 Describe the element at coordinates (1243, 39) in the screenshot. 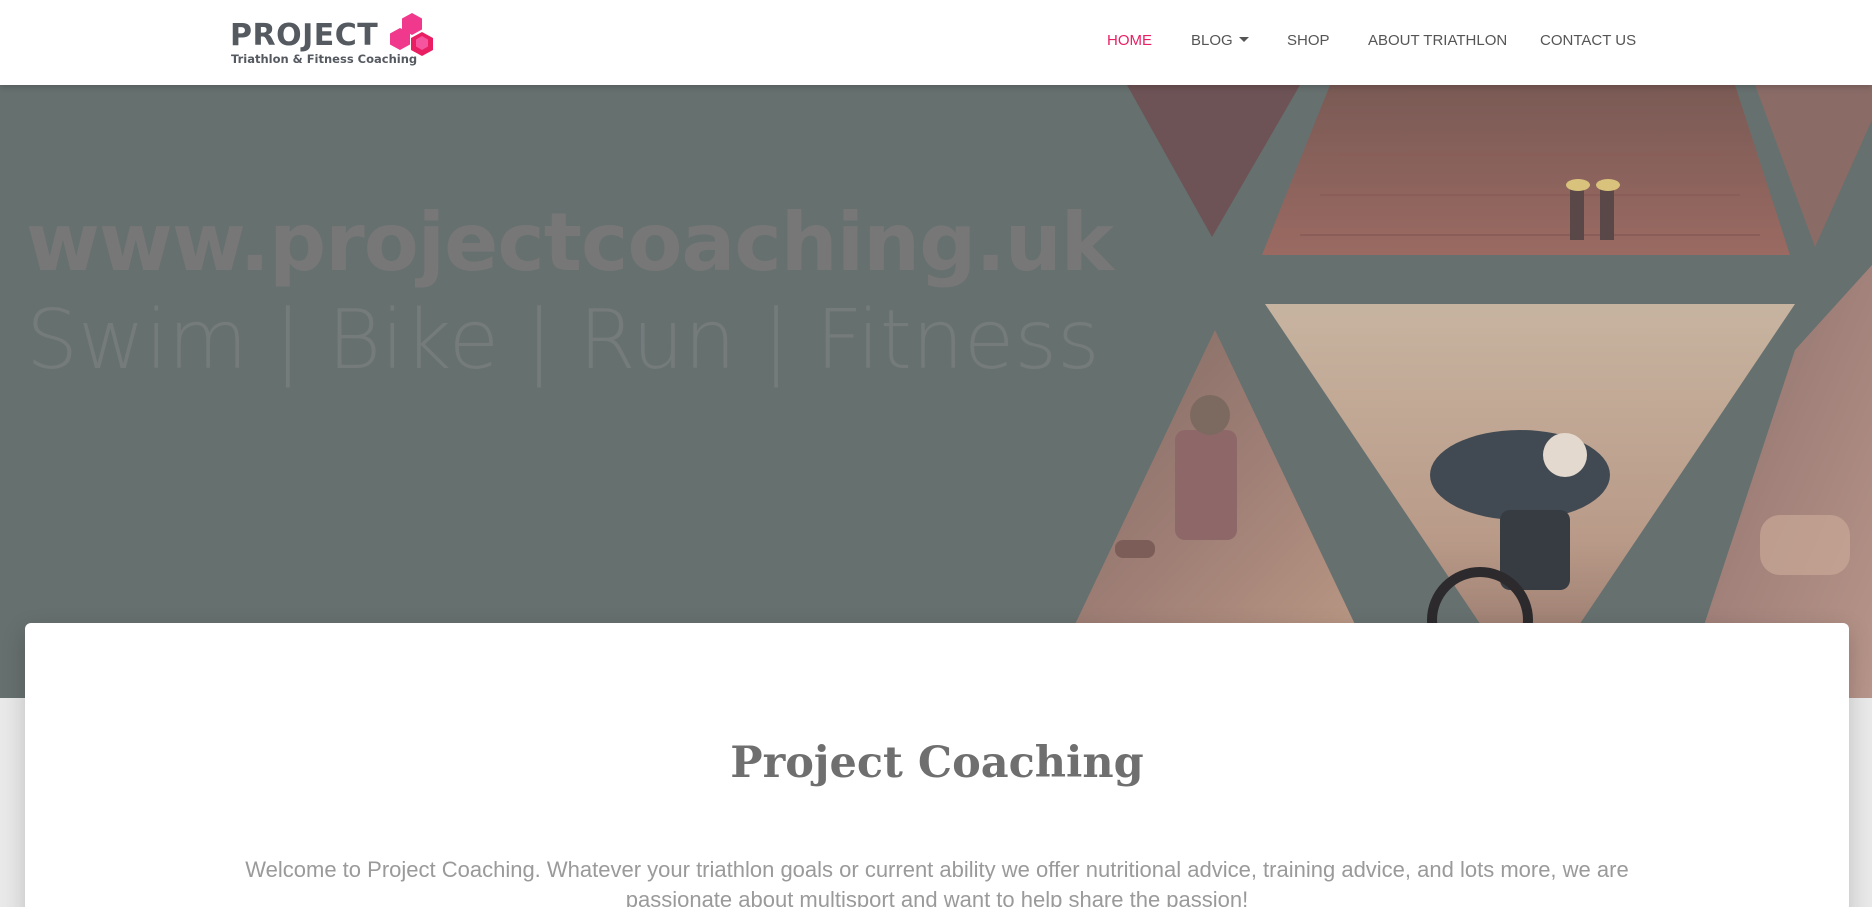

I see `chevron-down-icon` at that location.